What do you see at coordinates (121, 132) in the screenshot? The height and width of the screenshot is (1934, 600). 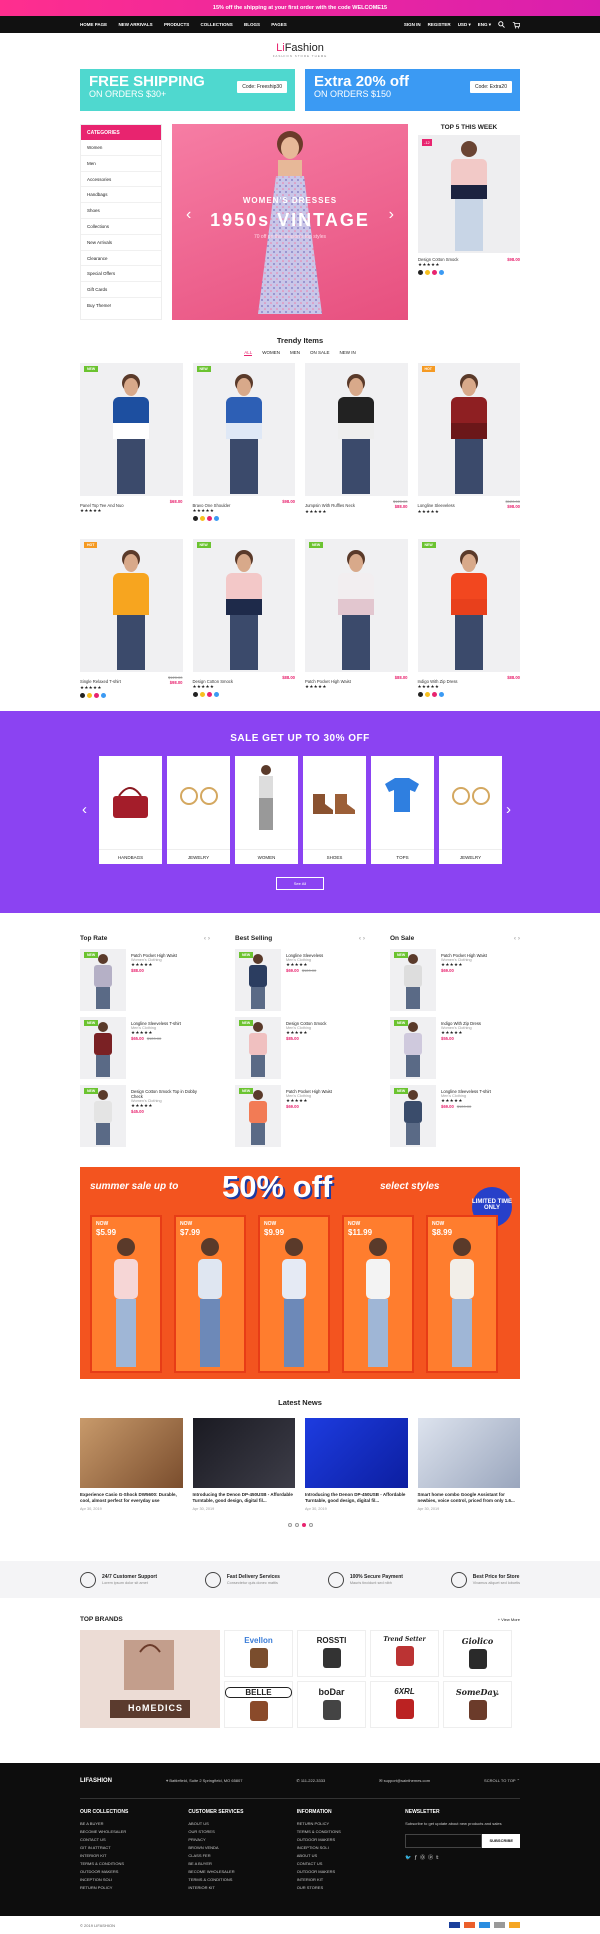 I see `categories-header: CATEGORIES` at bounding box center [121, 132].